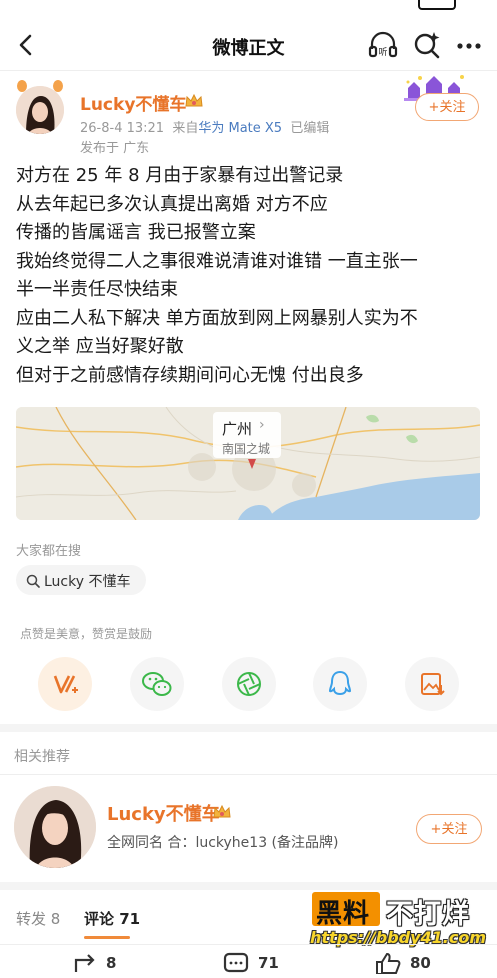 Image resolution: width=497 pixels, height=978 pixels. What do you see at coordinates (248, 46) in the screenshot?
I see `top-navigation: 微博正文 听` at bounding box center [248, 46].